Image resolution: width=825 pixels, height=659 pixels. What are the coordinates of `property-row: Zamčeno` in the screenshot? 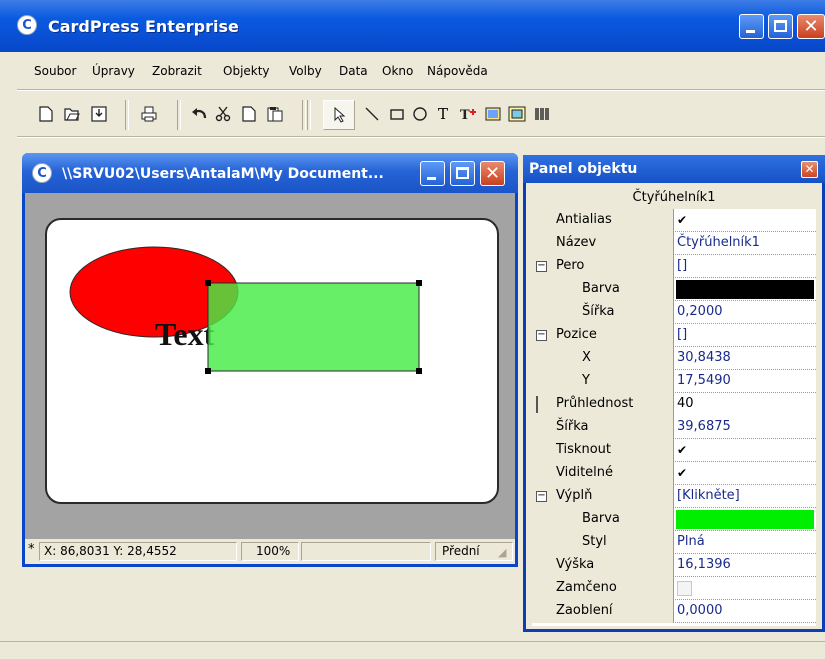 It's located at (674, 588).